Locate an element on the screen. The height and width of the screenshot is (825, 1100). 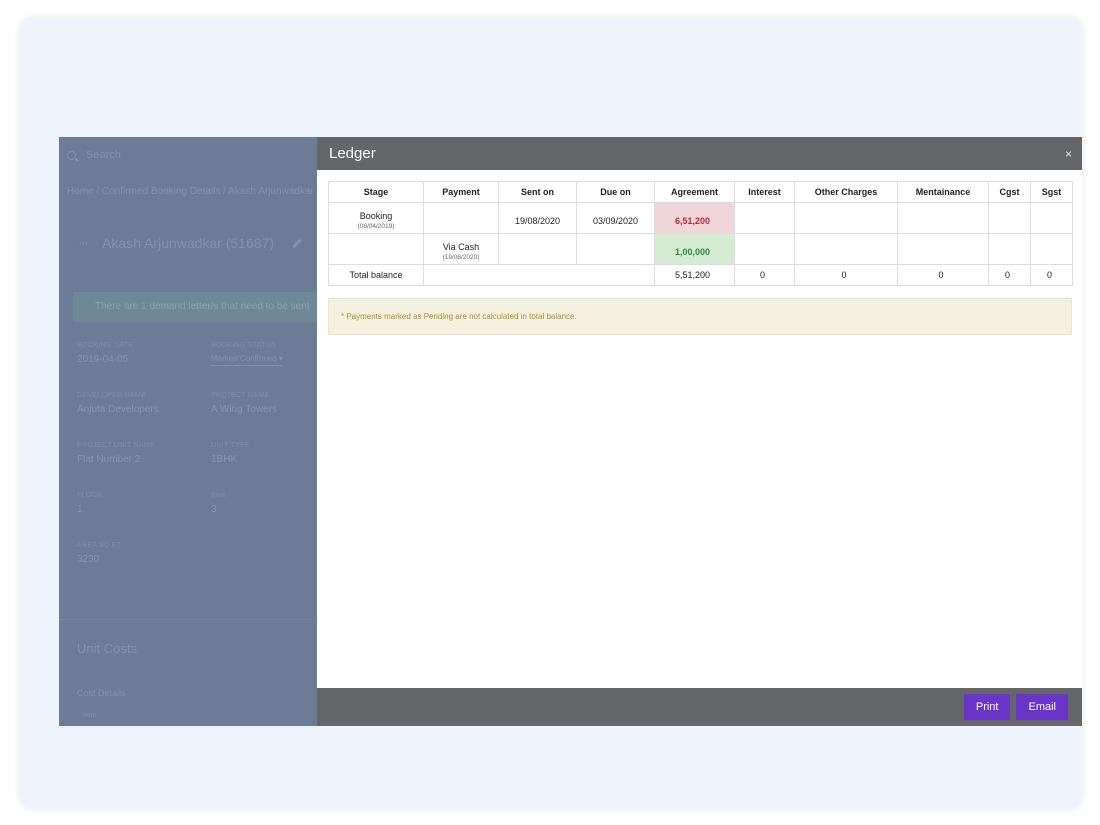
field-area: Area Sq ft 3230 is located at coordinates (99, 553).